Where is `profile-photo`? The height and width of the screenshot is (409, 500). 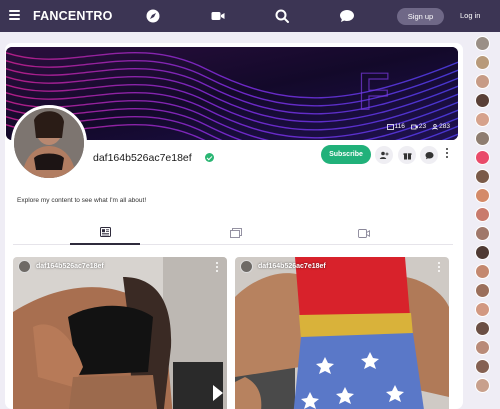 profile-photo is located at coordinates (49, 143).